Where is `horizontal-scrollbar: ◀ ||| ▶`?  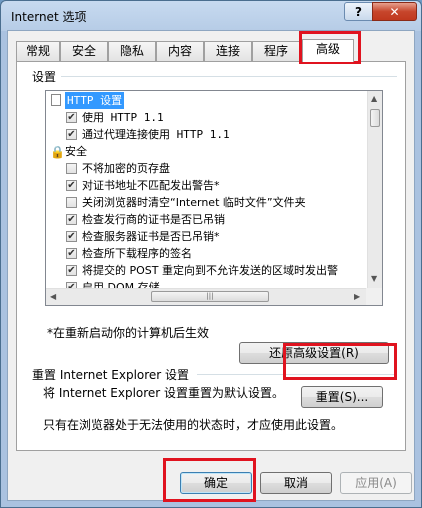 horizontal-scrollbar: ◀ ||| ▶ is located at coordinates (206, 296).